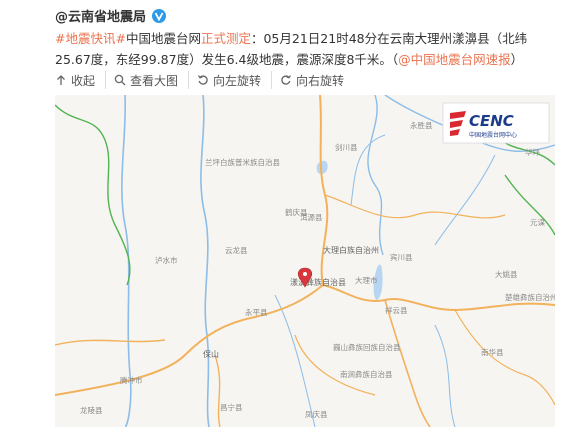 This screenshot has height=427, width=563. Describe the element at coordinates (320, 80) in the screenshot. I see `rotate-right-label: 向右旋转` at that location.